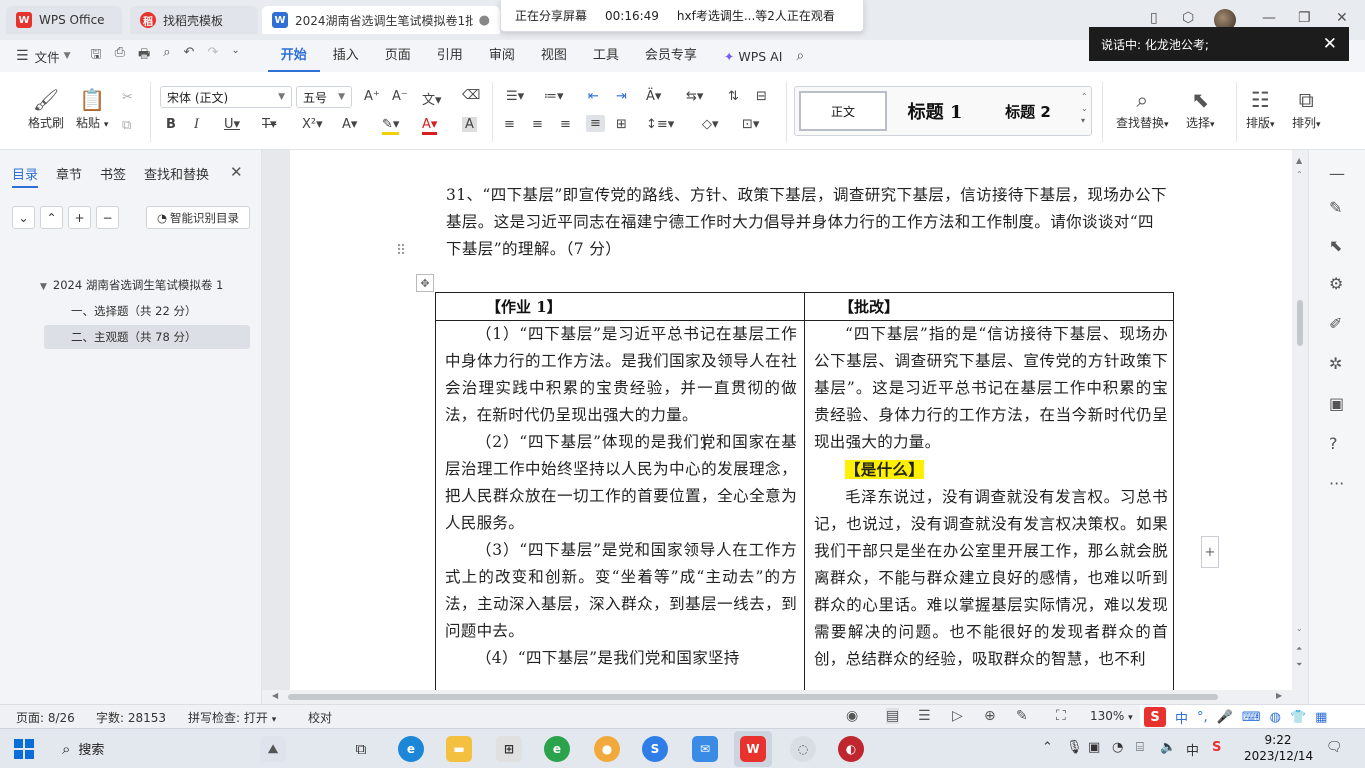 This screenshot has width=1365, height=768. I want to click on chevron-down-icon: ⌄, so click(235, 56).